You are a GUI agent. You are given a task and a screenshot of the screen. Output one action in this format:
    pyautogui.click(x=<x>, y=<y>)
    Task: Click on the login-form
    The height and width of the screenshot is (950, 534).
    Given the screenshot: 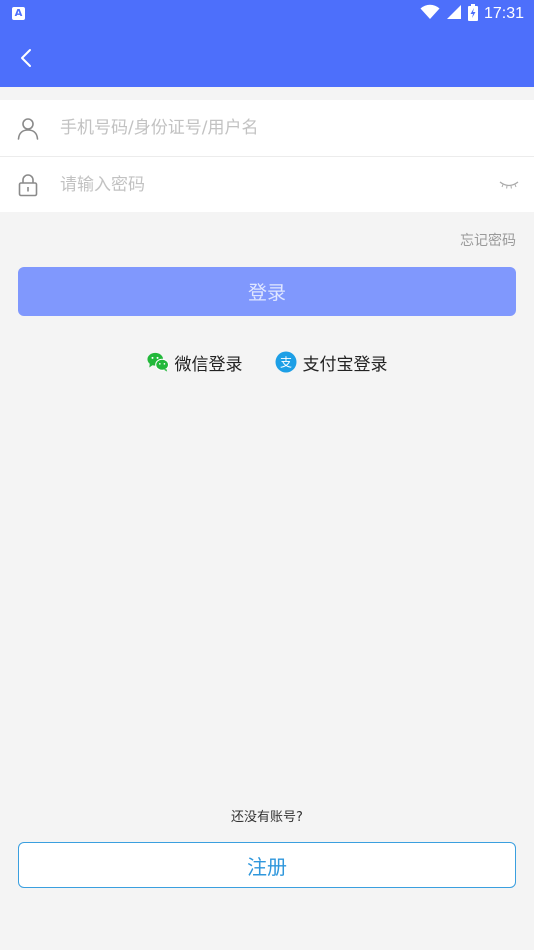 What is the action you would take?
    pyautogui.click(x=267, y=156)
    